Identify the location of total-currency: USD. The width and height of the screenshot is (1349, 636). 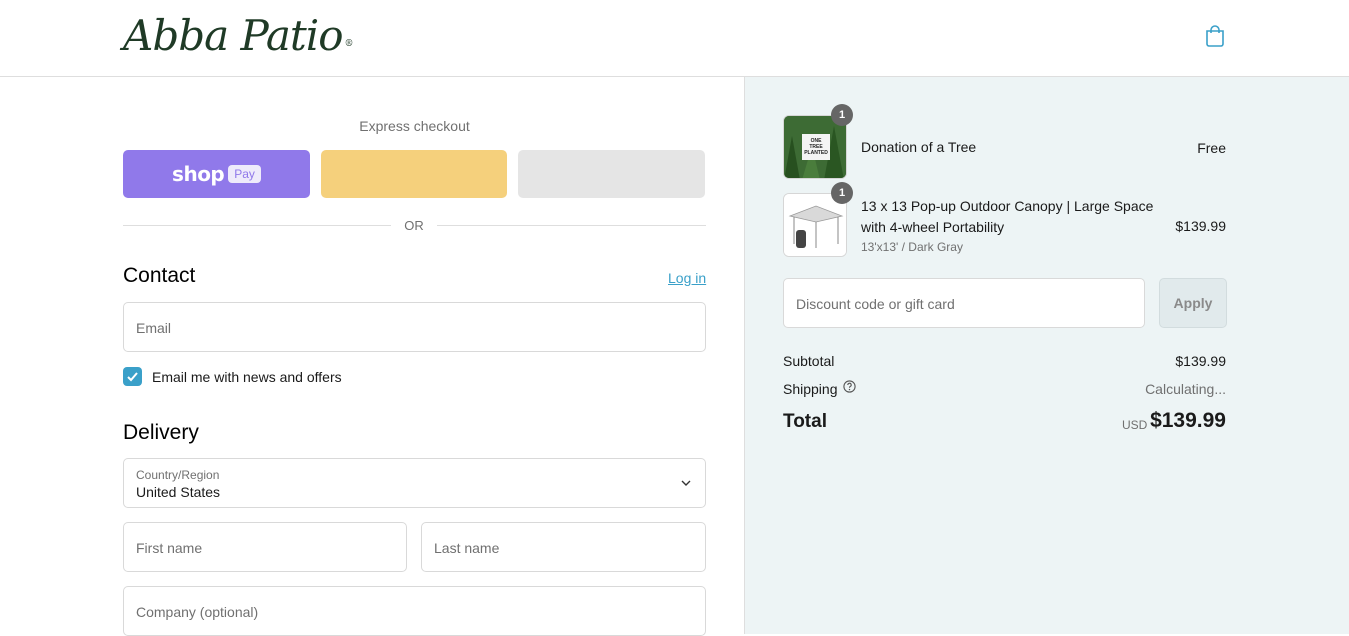
(1135, 425).